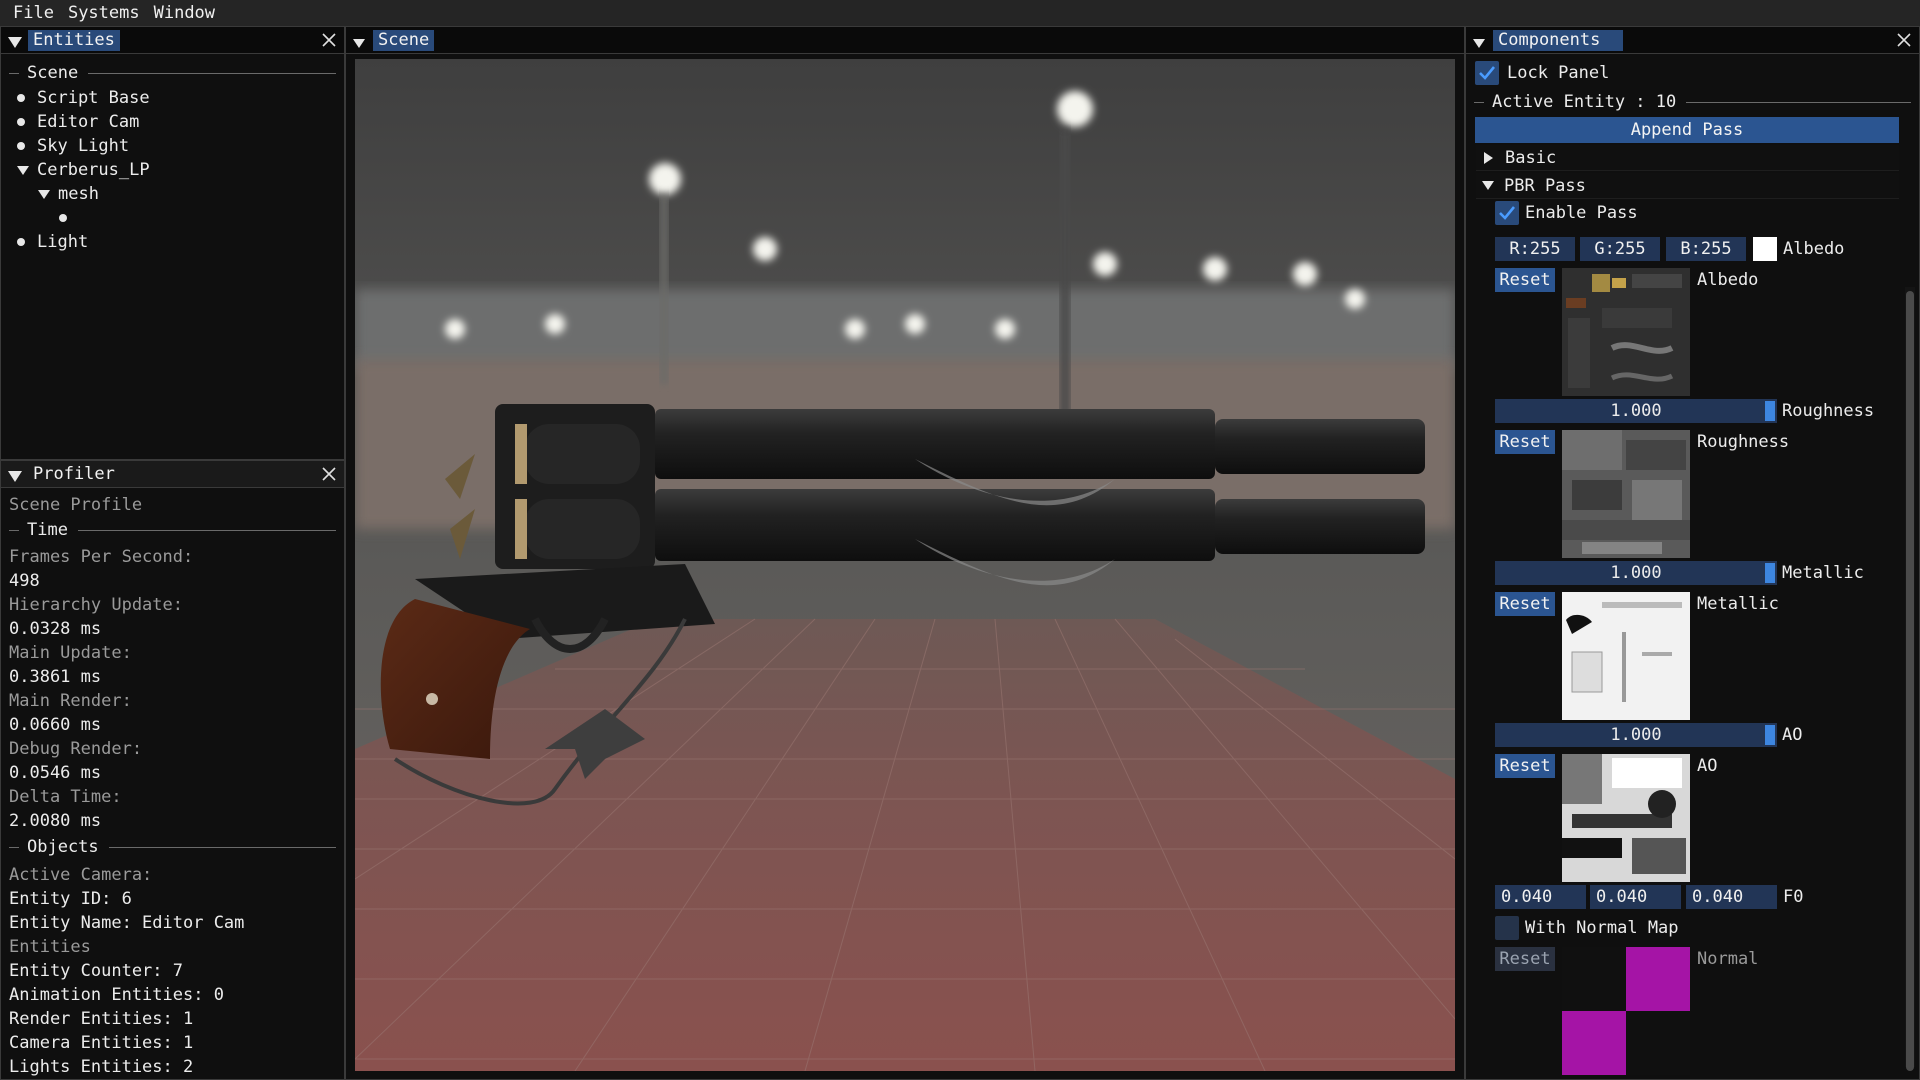 Image resolution: width=1920 pixels, height=1080 pixels. I want to click on main-render-value: 0.0660 ms, so click(55, 725).